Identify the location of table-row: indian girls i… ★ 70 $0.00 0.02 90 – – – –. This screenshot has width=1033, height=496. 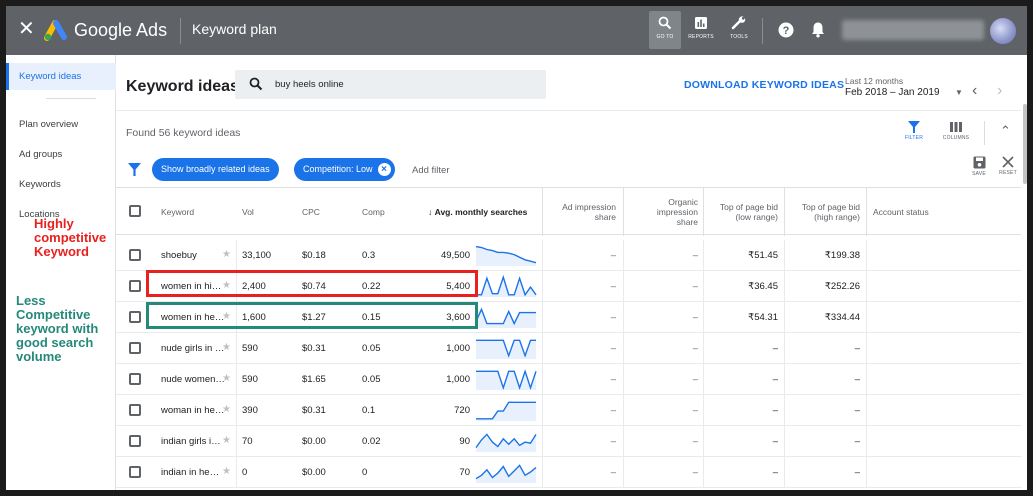
(568, 441).